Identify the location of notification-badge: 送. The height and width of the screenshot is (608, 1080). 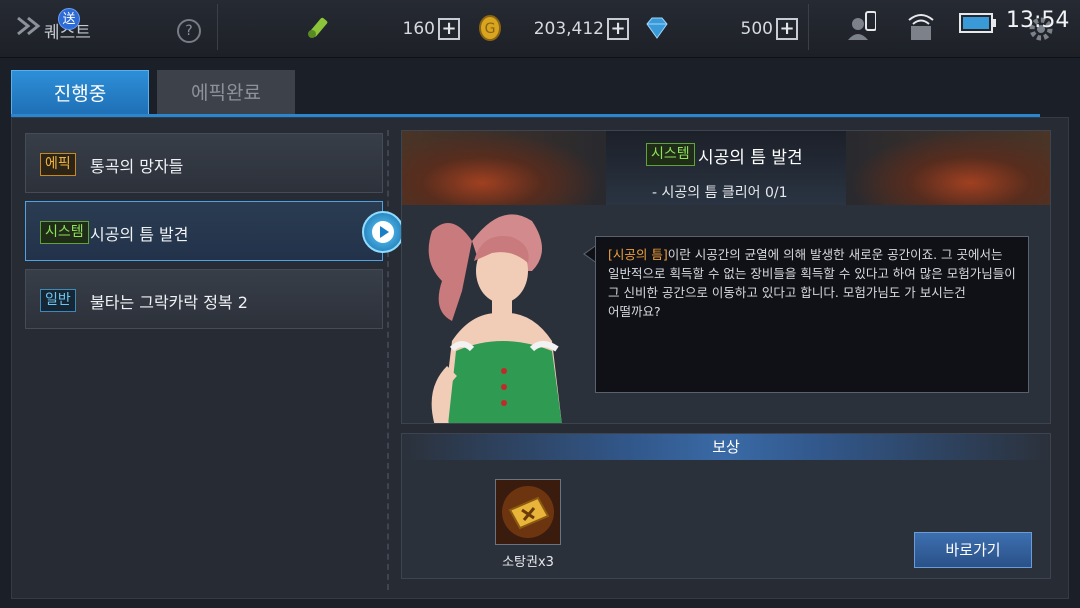
(69, 19).